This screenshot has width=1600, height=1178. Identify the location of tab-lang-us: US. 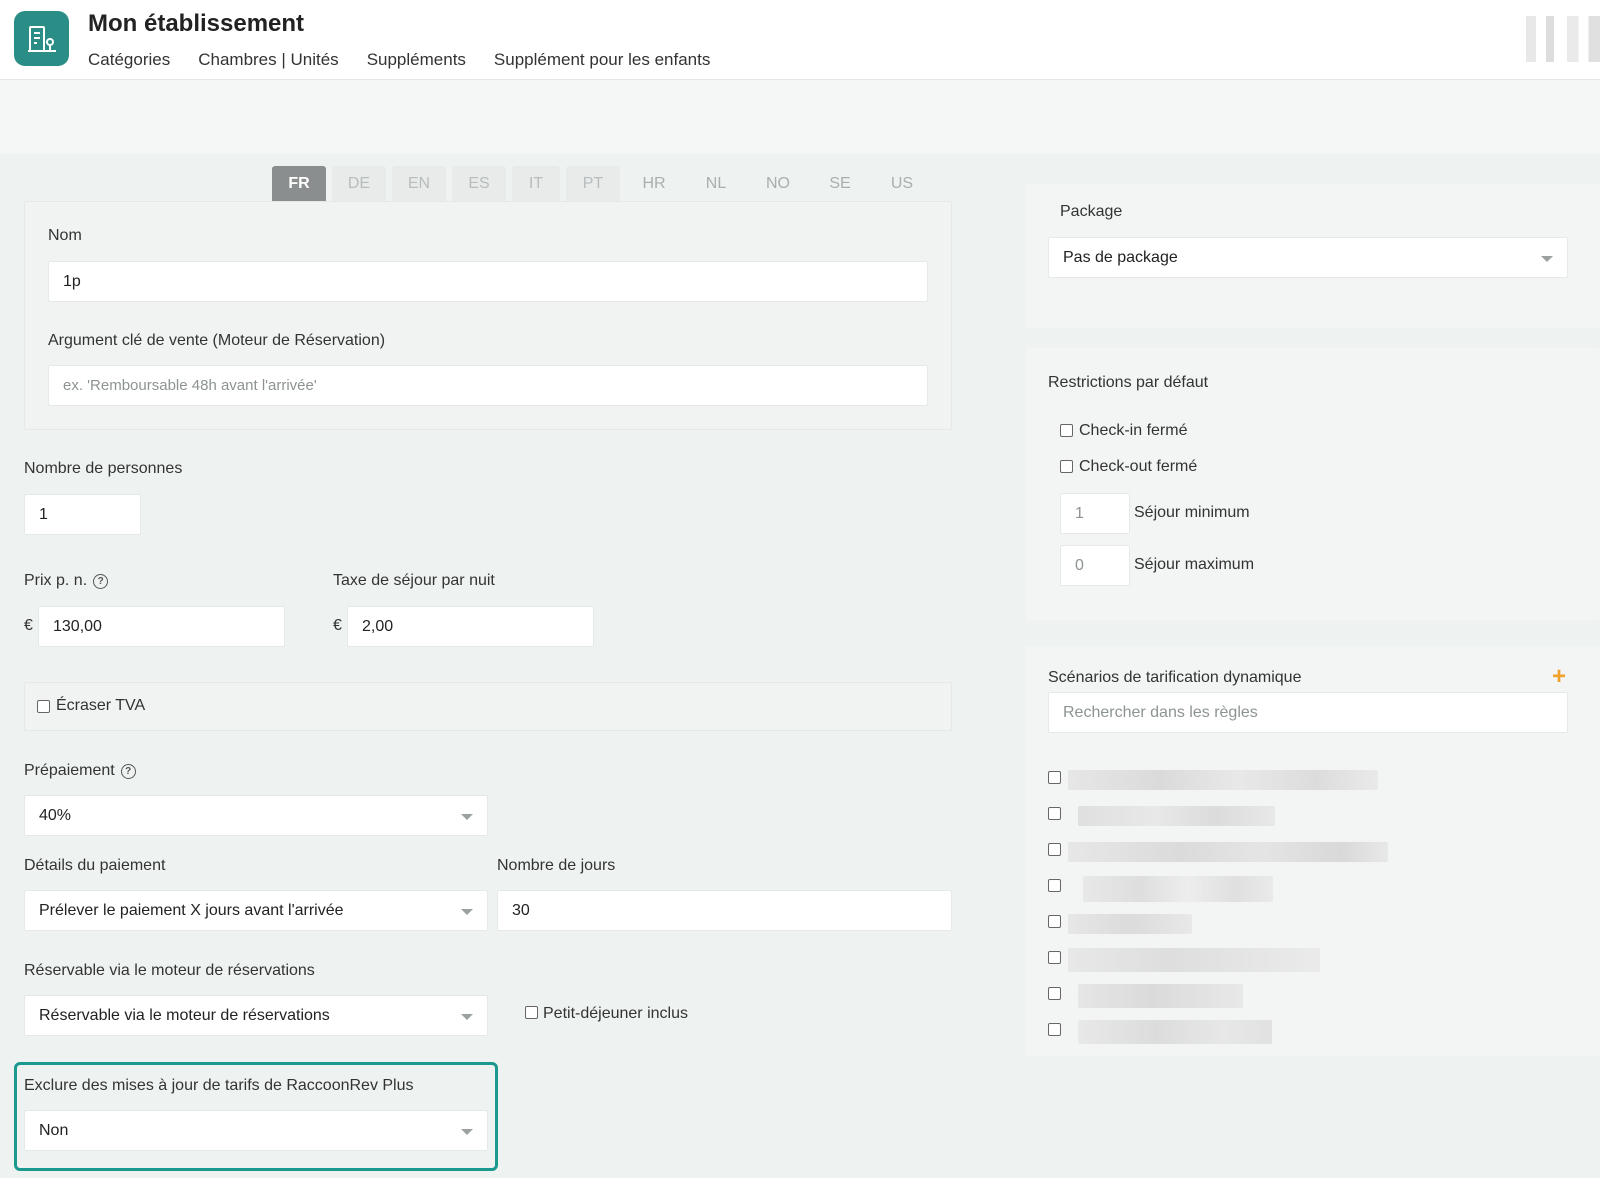
(902, 183).